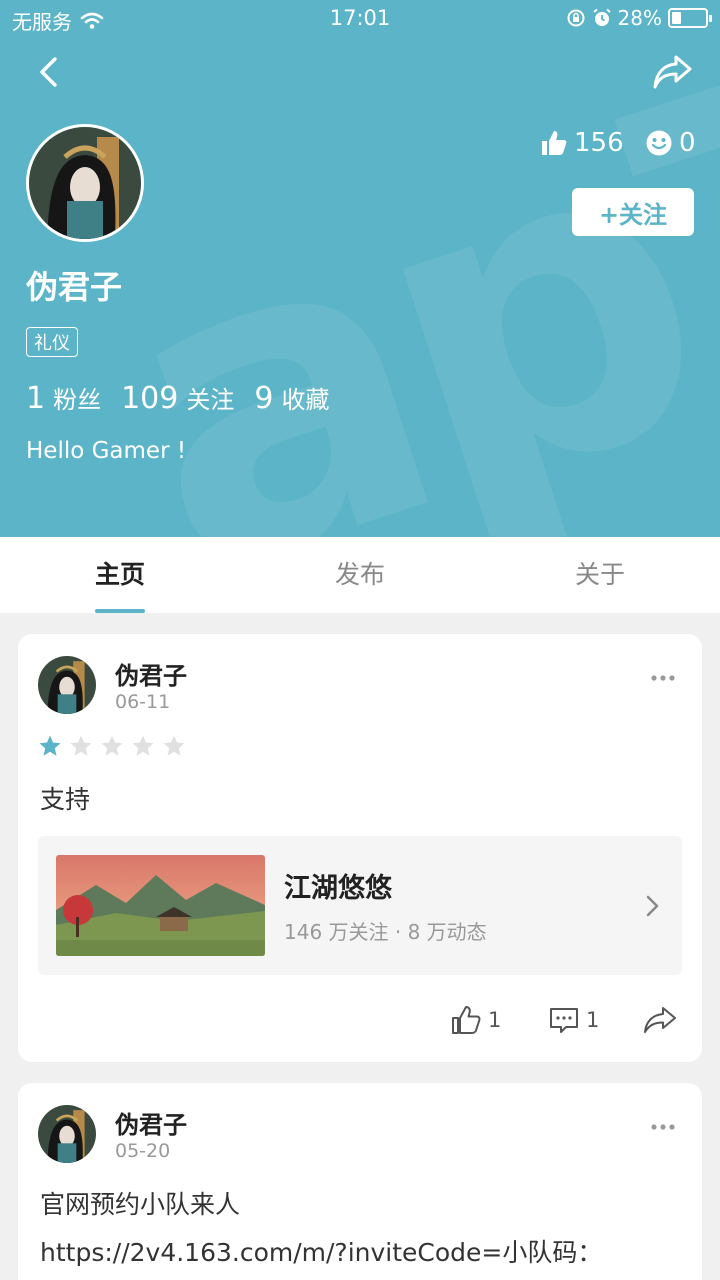 The width and height of the screenshot is (720, 1280). I want to click on share-outline-icon, so click(660, 1020).